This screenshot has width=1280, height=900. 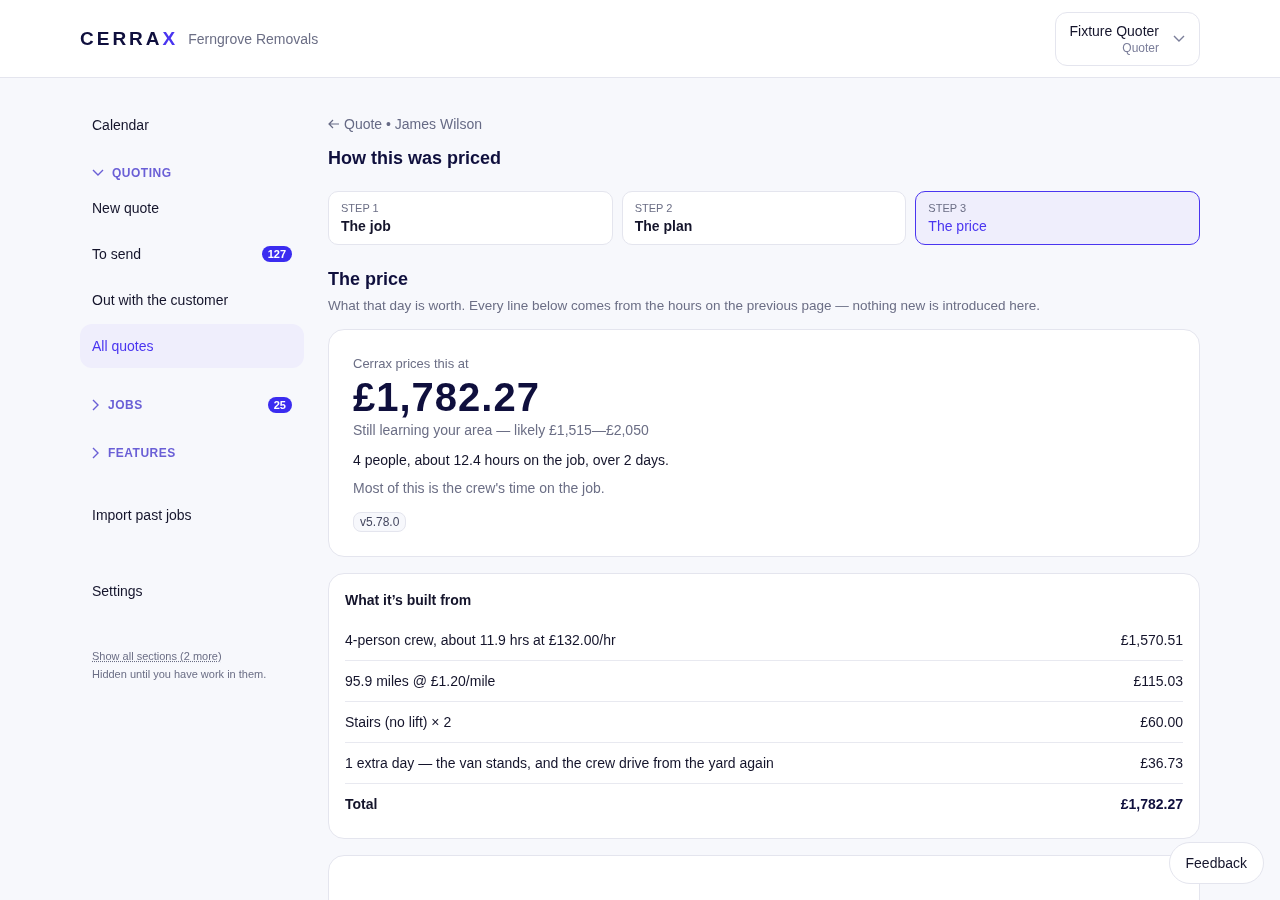 I want to click on step-tab: STEP 3 The price, so click(x=1057, y=218).